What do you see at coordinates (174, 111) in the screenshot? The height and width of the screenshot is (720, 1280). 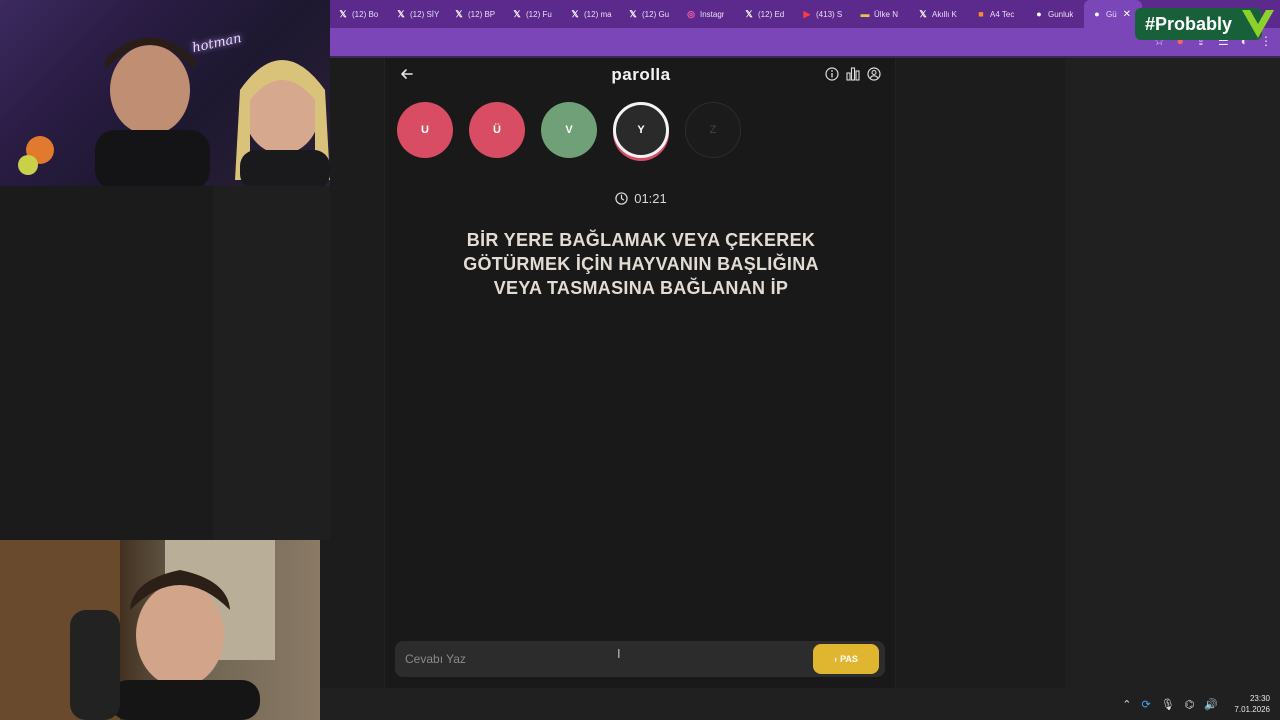 I see `streamers-illustration` at bounding box center [174, 111].